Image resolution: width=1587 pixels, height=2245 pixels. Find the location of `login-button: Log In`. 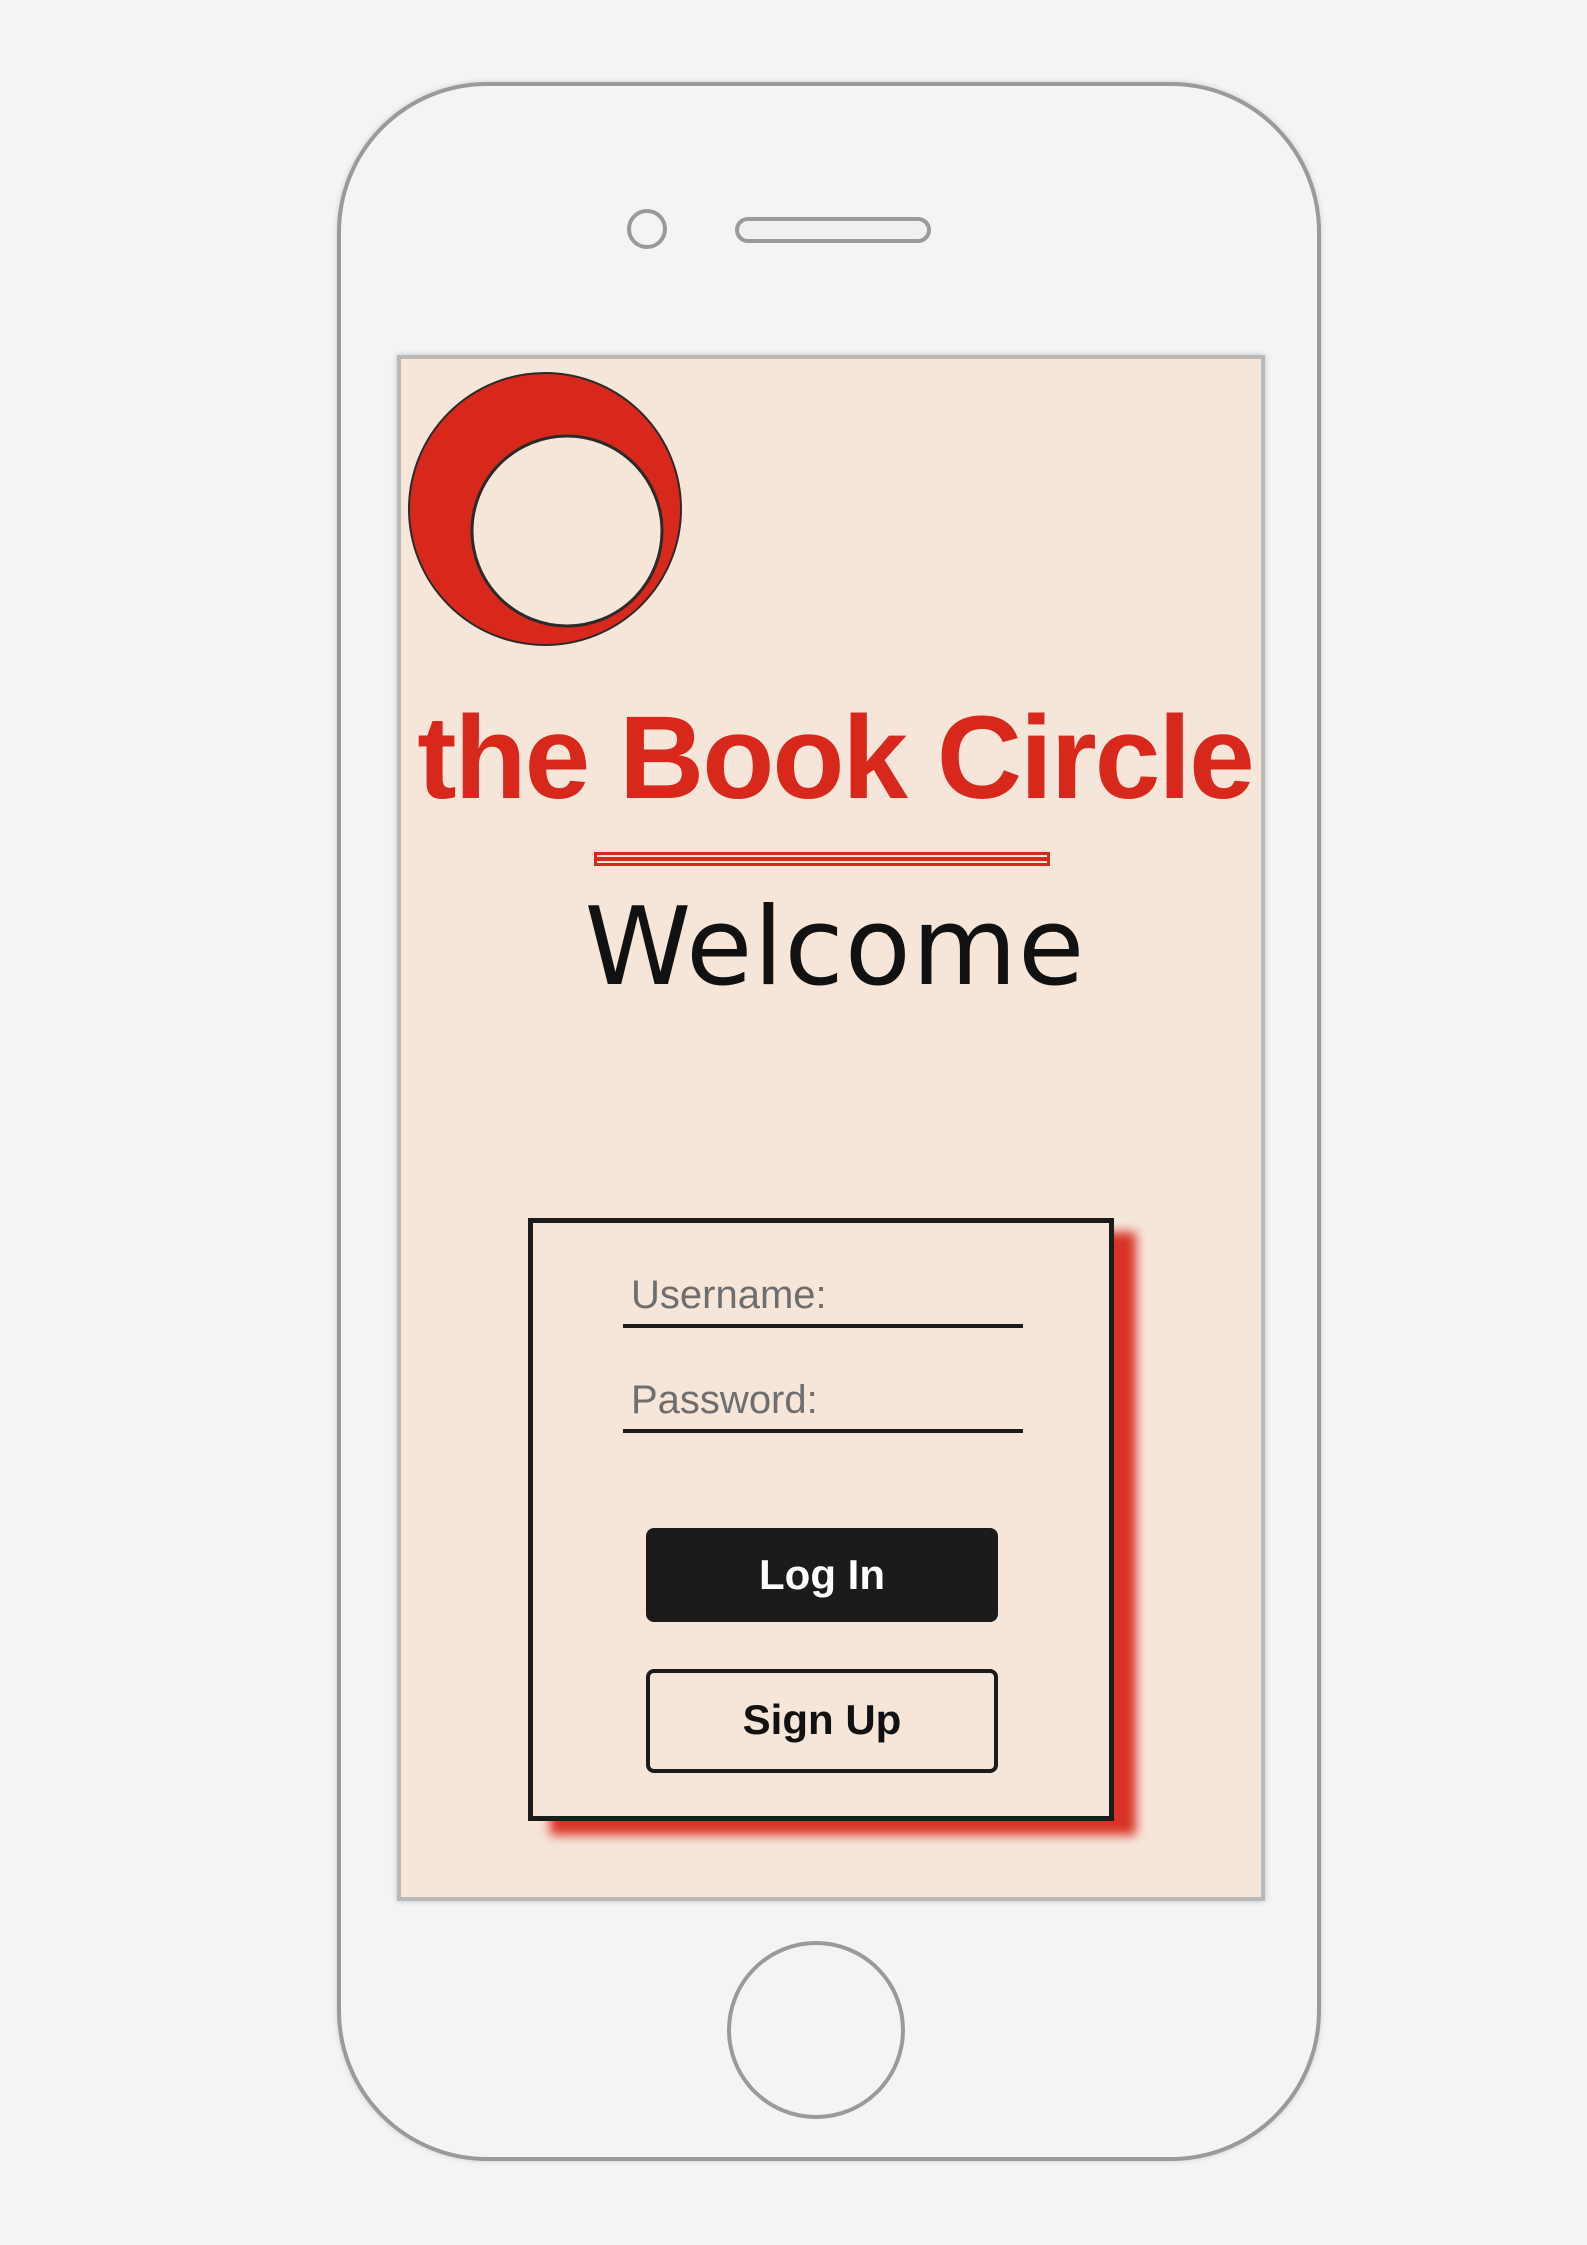

login-button: Log In is located at coordinates (822, 1575).